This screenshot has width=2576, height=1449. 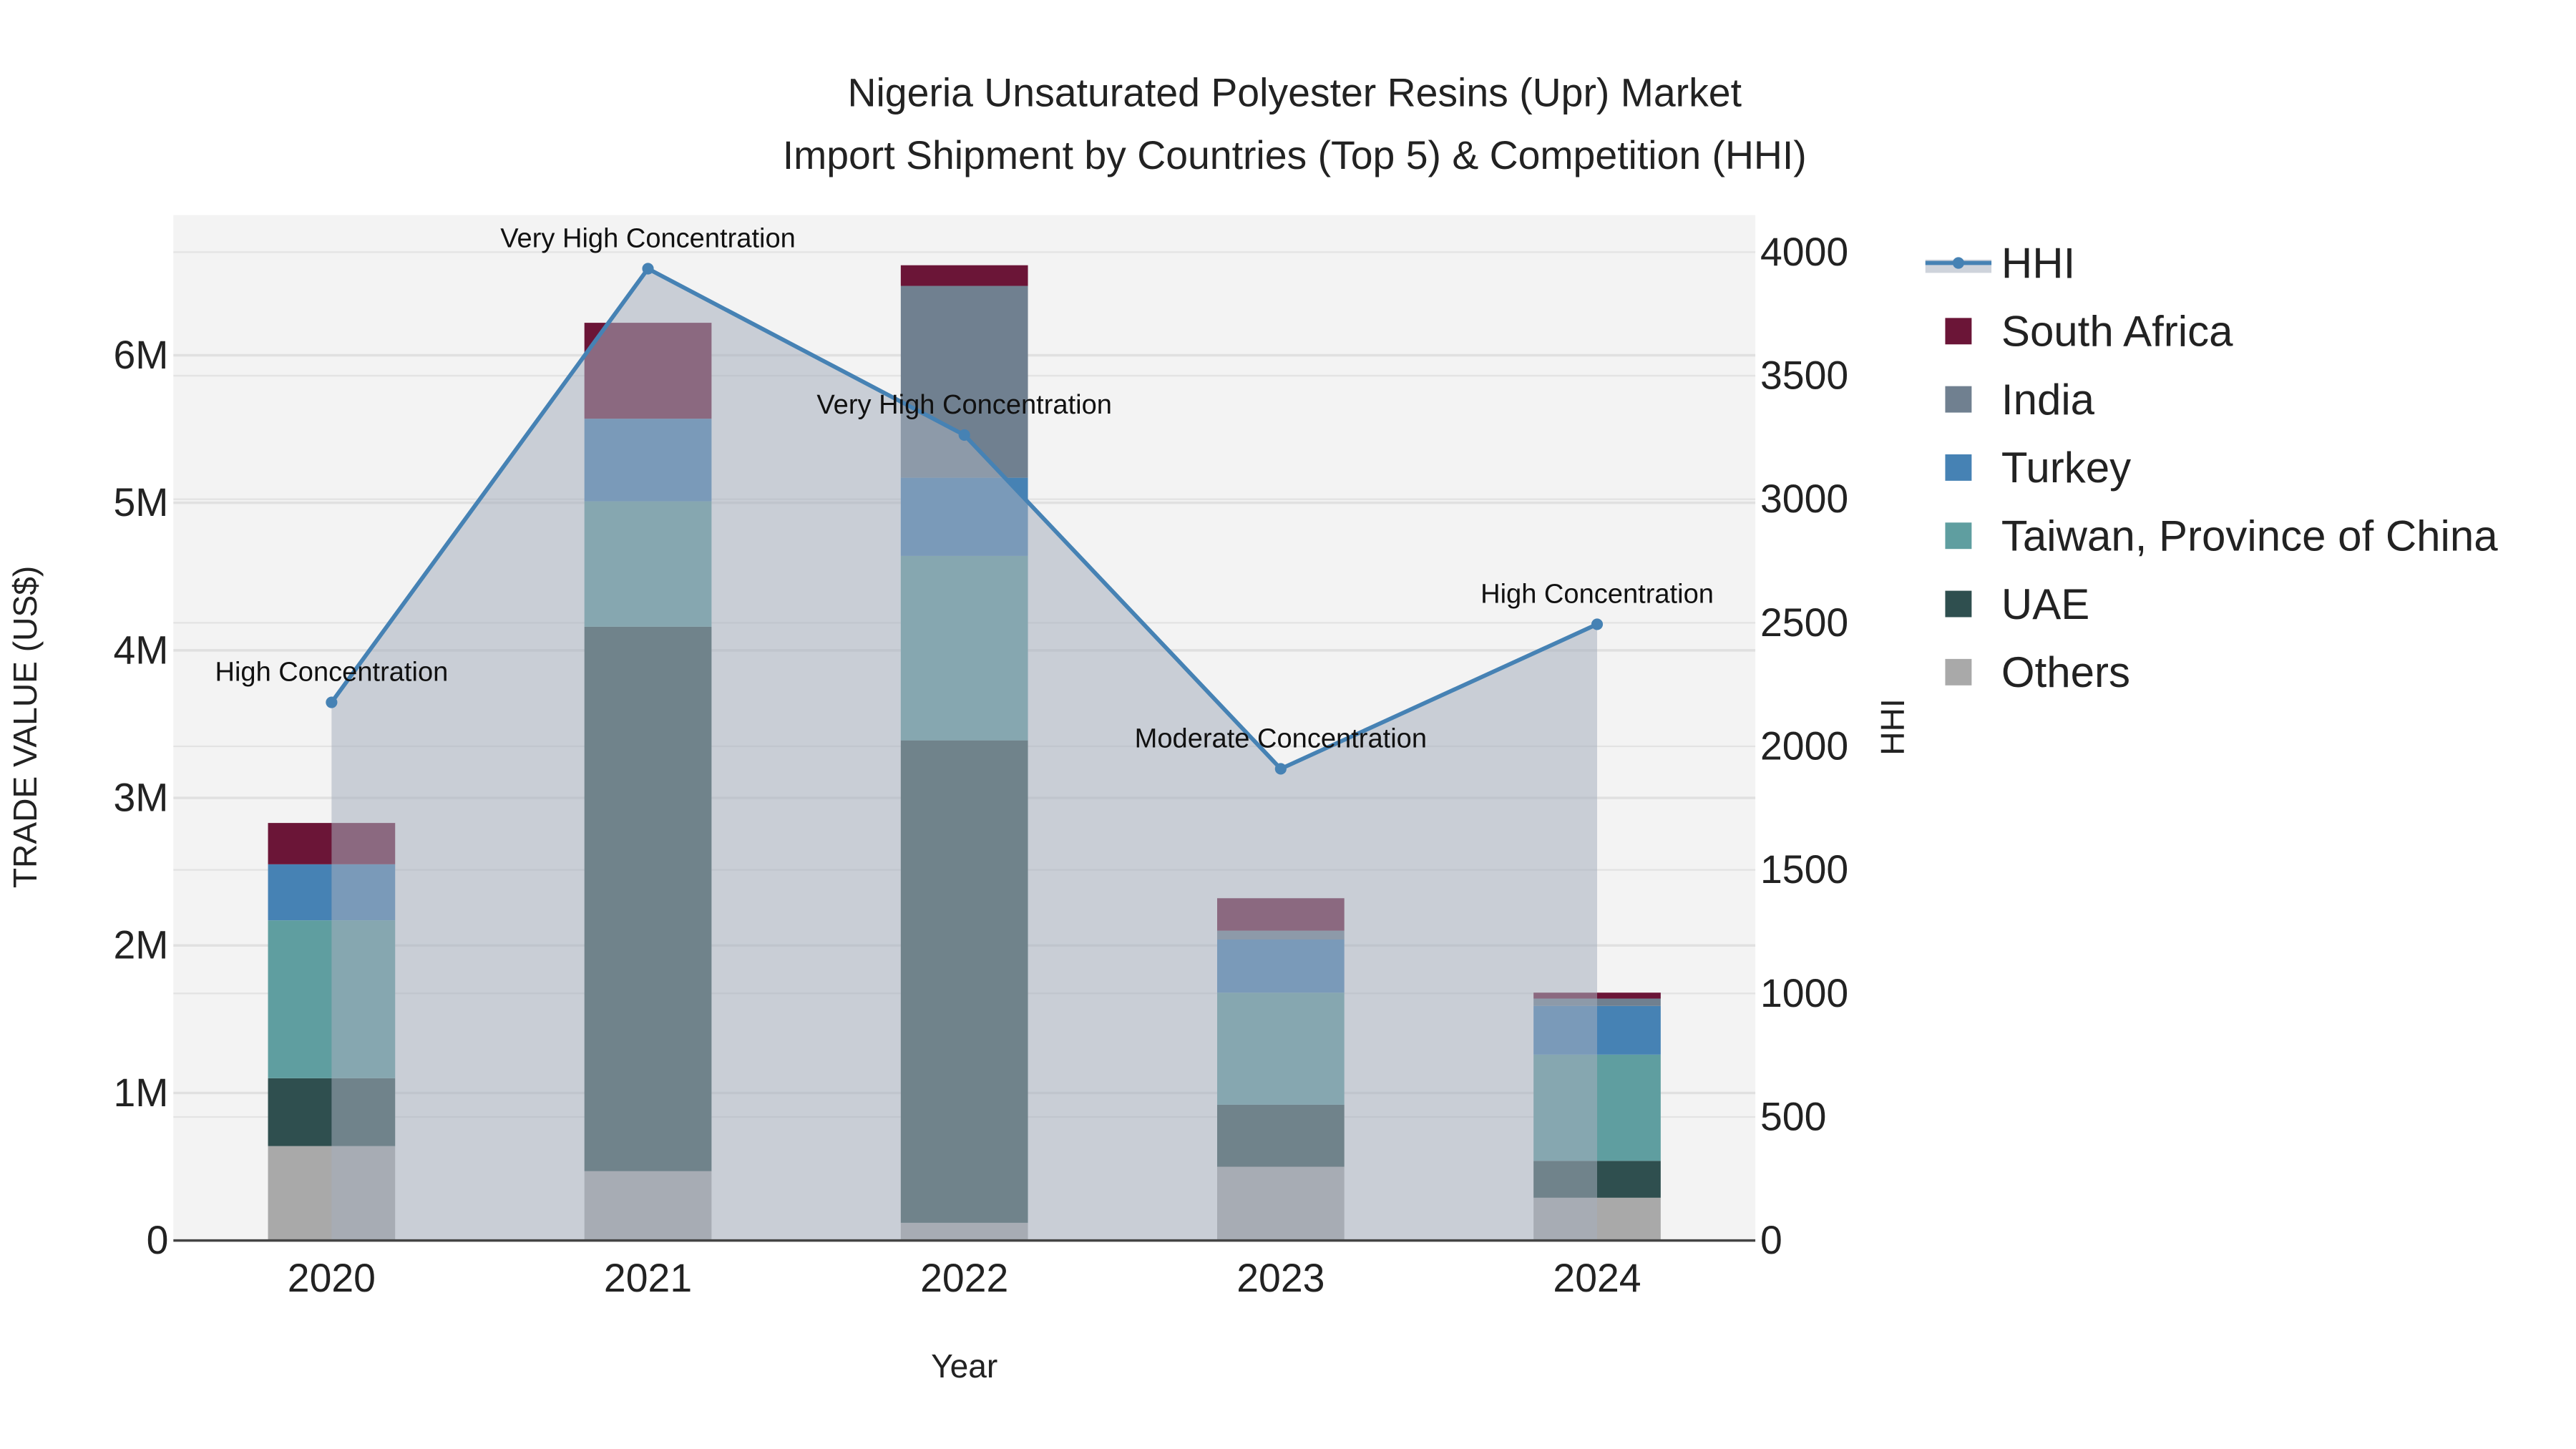 I want to click on x-tick-label: 2024, so click(x=1597, y=1278).